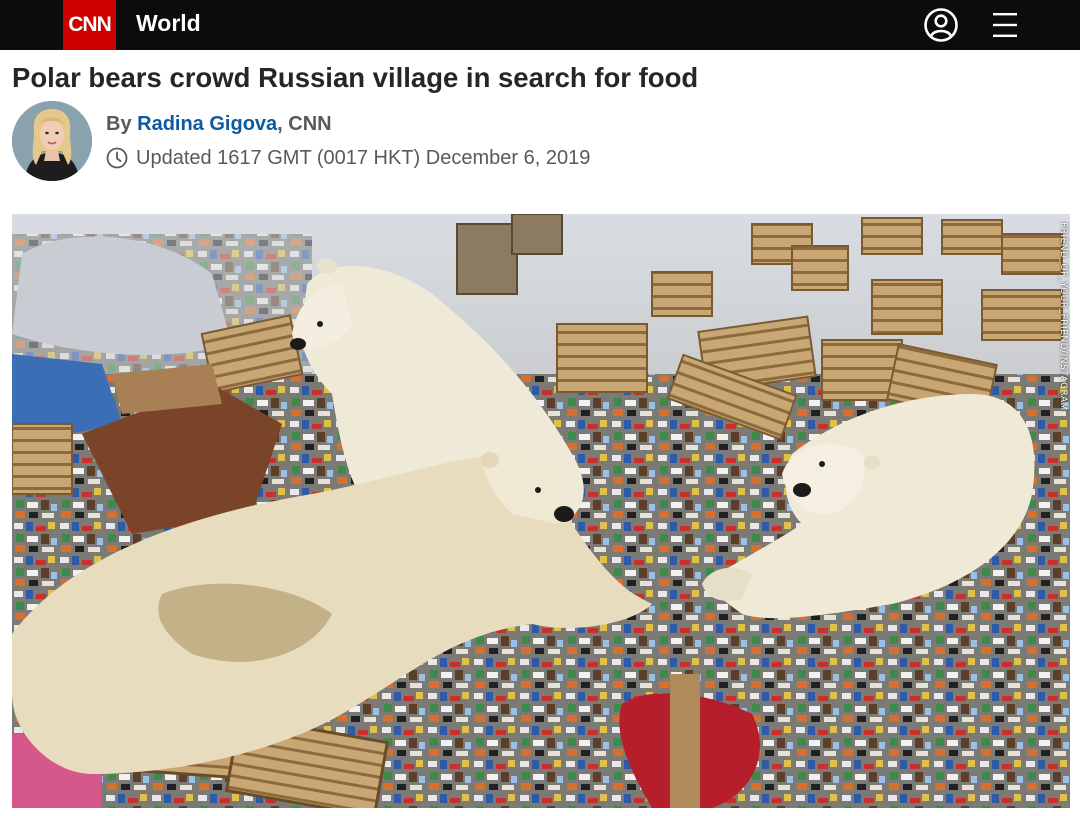 The width and height of the screenshot is (1080, 816). What do you see at coordinates (304, 124) in the screenshot?
I see `byline-suffix: , CNN` at bounding box center [304, 124].